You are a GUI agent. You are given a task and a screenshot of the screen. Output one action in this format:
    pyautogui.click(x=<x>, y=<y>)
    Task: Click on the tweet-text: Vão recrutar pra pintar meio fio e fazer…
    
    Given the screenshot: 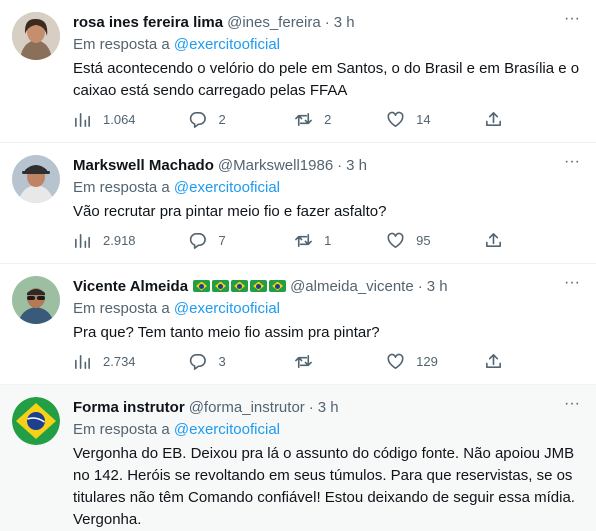 What is the action you would take?
    pyautogui.click(x=230, y=211)
    